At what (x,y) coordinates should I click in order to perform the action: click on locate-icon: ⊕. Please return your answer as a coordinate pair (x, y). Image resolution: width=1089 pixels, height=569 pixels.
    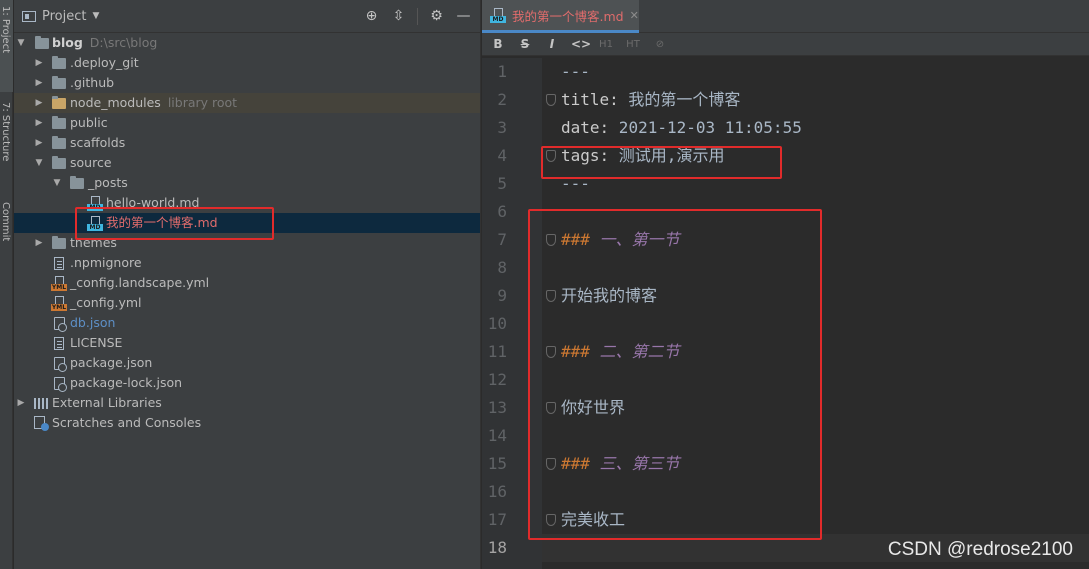
    Looking at the image, I should click on (371, 16).